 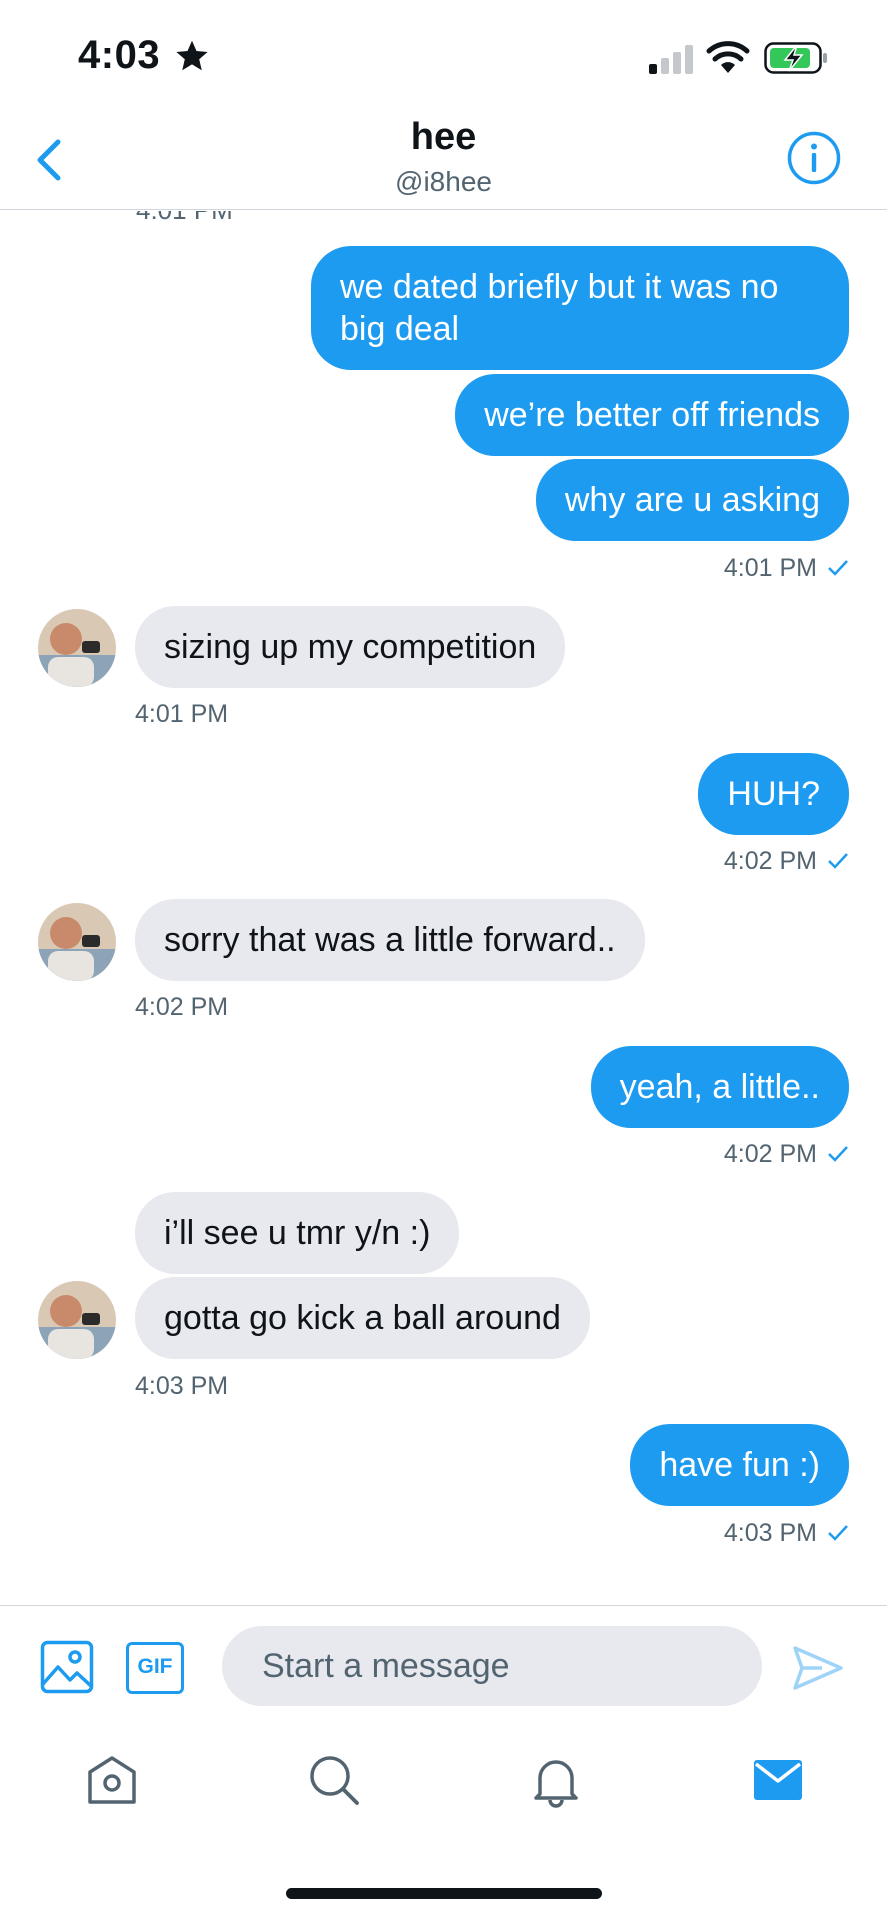 I want to click on message-meta: 4:03 PM, so click(x=786, y=1533).